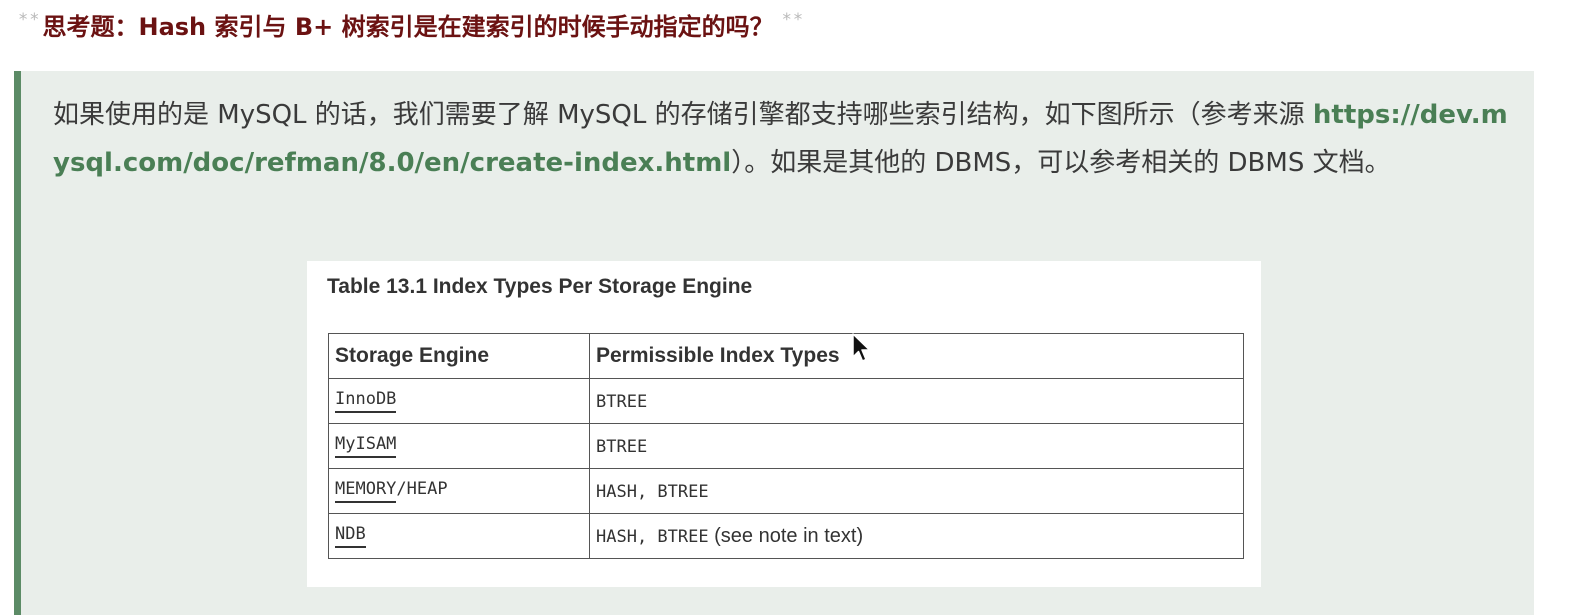 The image size is (1586, 615). I want to click on heading-text: 思考题：Hash 索引与 B+ 树索引是在建索引的时候手动指定的吗？, so click(408, 26).